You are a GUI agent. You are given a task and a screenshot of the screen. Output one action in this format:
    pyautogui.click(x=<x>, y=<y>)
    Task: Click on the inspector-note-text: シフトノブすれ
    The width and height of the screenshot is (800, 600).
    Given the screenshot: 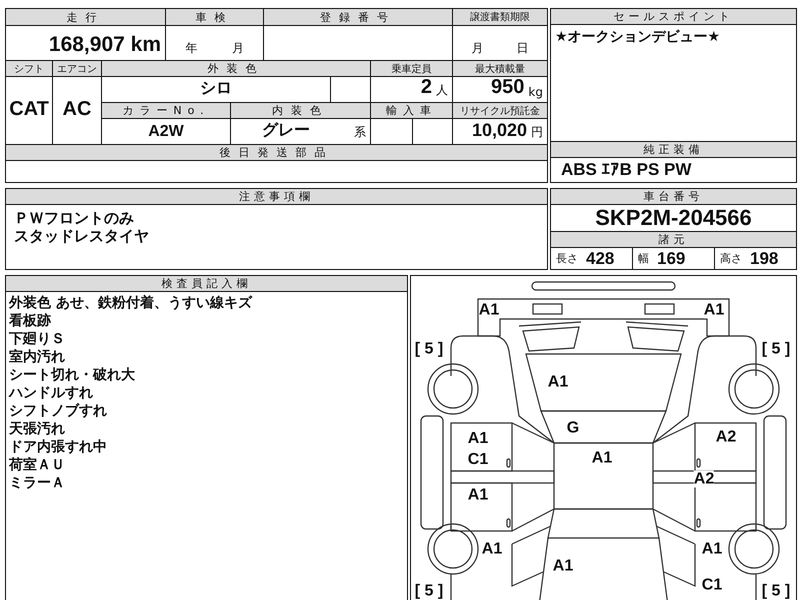 What is the action you would take?
    pyautogui.click(x=58, y=411)
    